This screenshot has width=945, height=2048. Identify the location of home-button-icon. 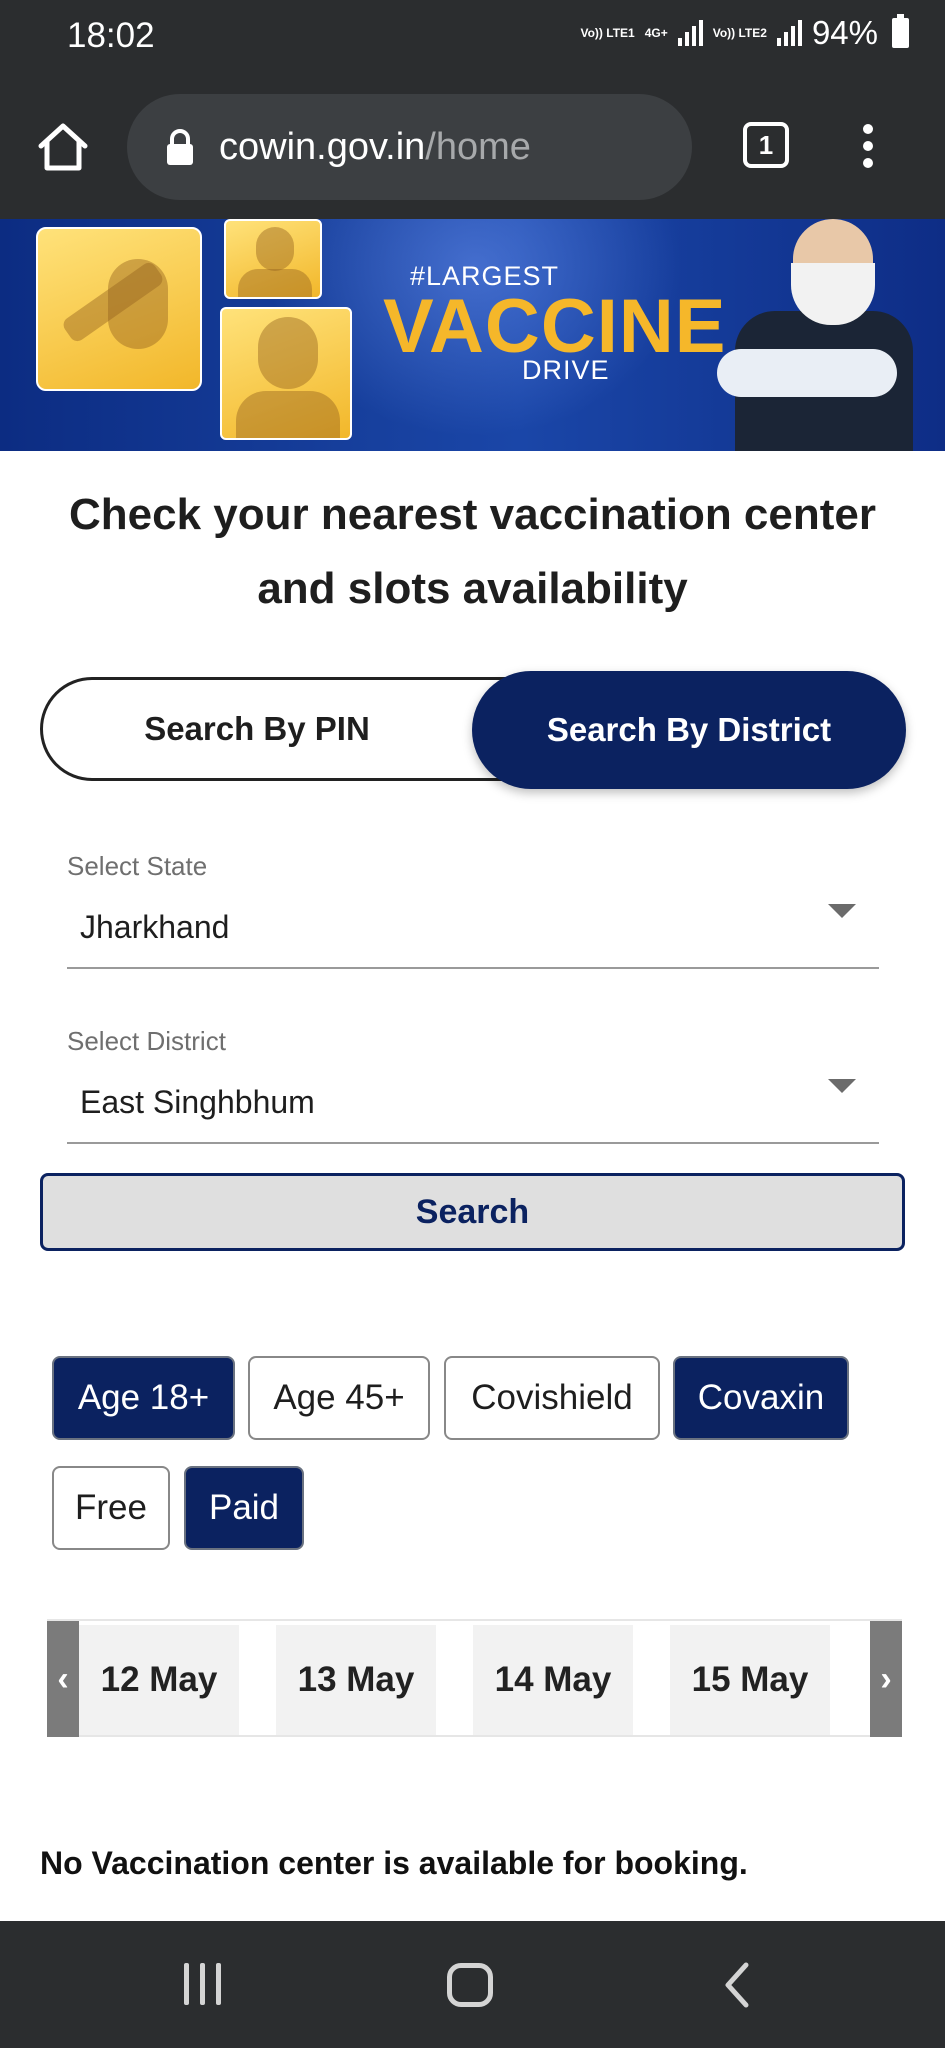
(470, 1985).